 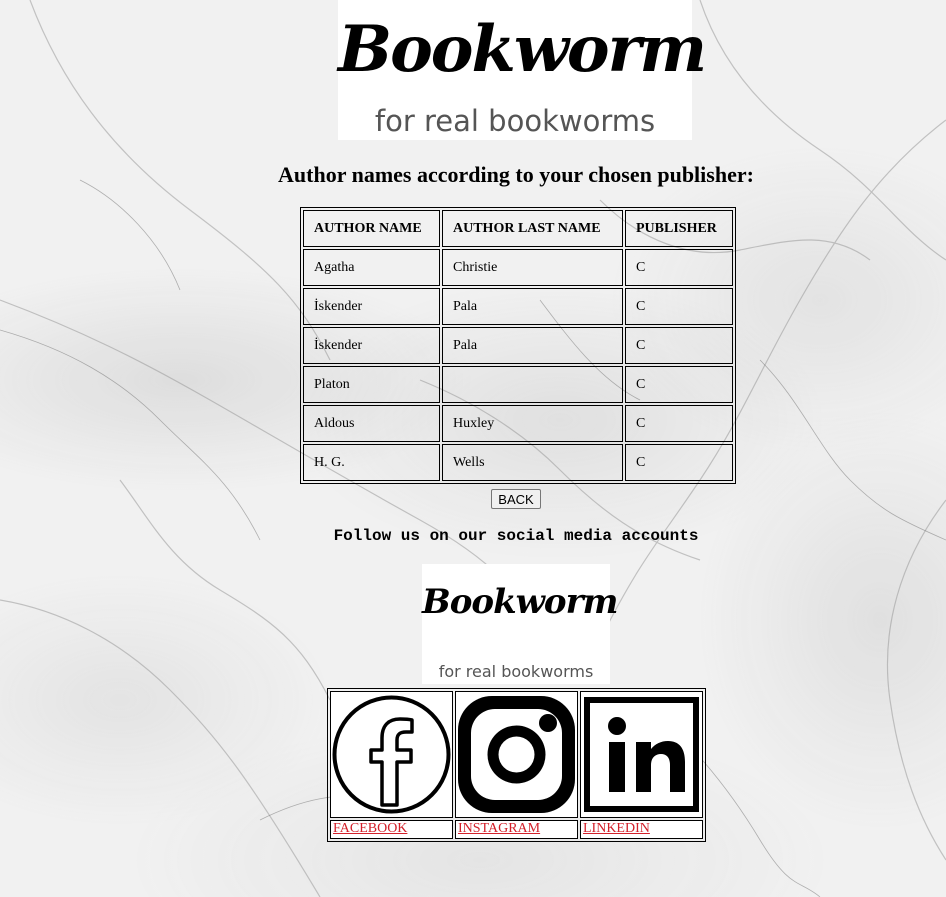 I want to click on column-header-publisher: PUBLISHER, so click(x=679, y=228).